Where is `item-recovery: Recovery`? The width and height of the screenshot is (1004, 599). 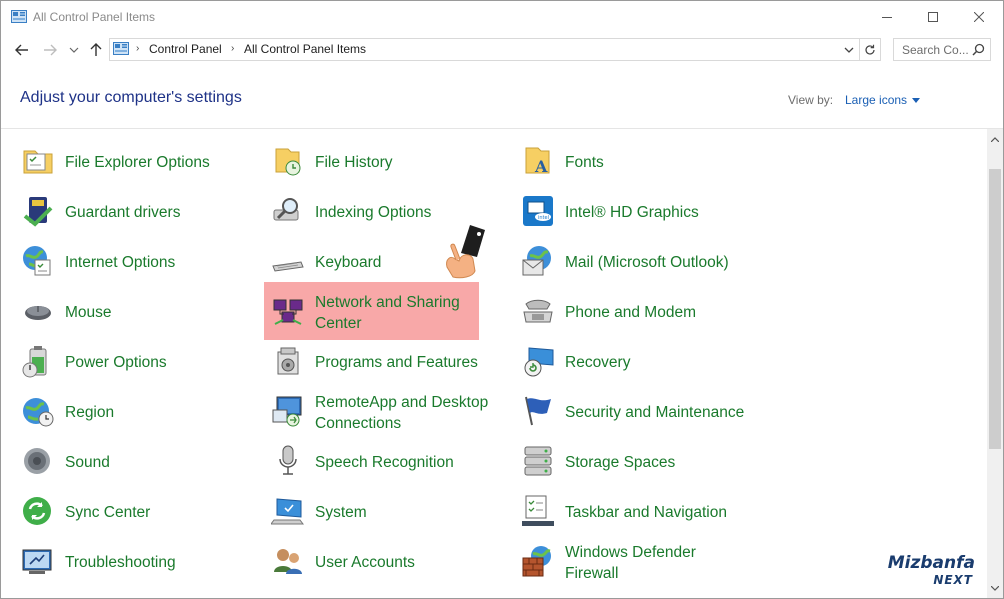 item-recovery: Recovery is located at coordinates (641, 362).